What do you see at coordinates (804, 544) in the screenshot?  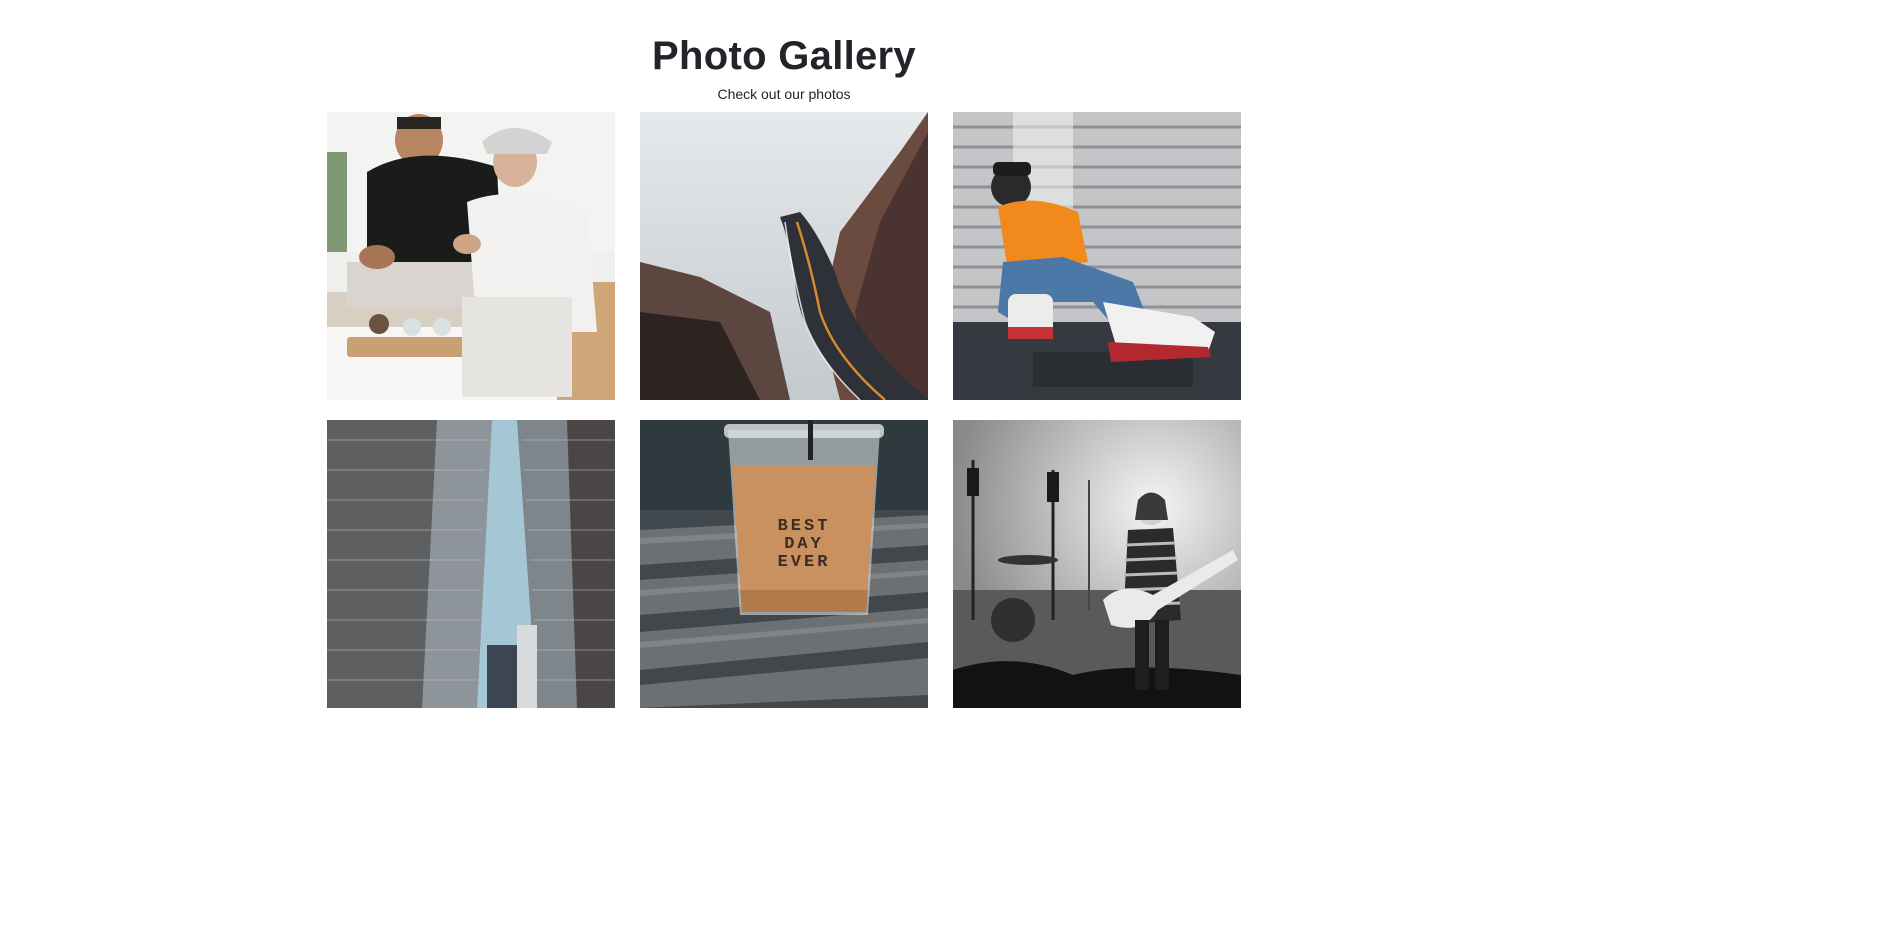 I see `cup-text-line-2: DAY` at bounding box center [804, 544].